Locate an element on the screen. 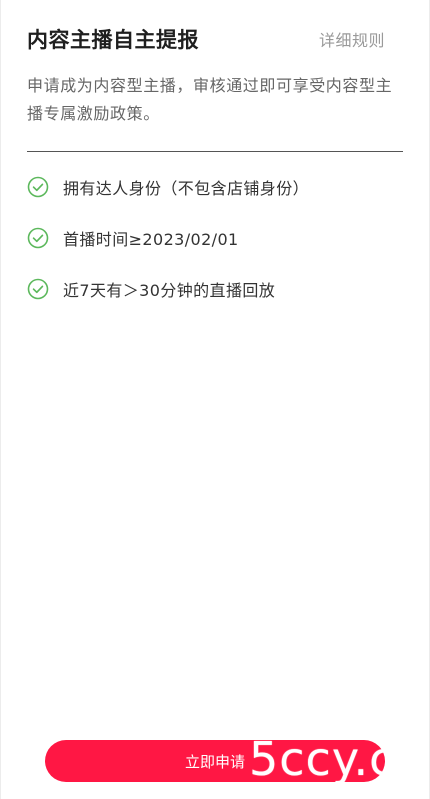 The width and height of the screenshot is (430, 799). requirement-item: 拥有达人身份（不包含店铺身份） is located at coordinates (218, 187).